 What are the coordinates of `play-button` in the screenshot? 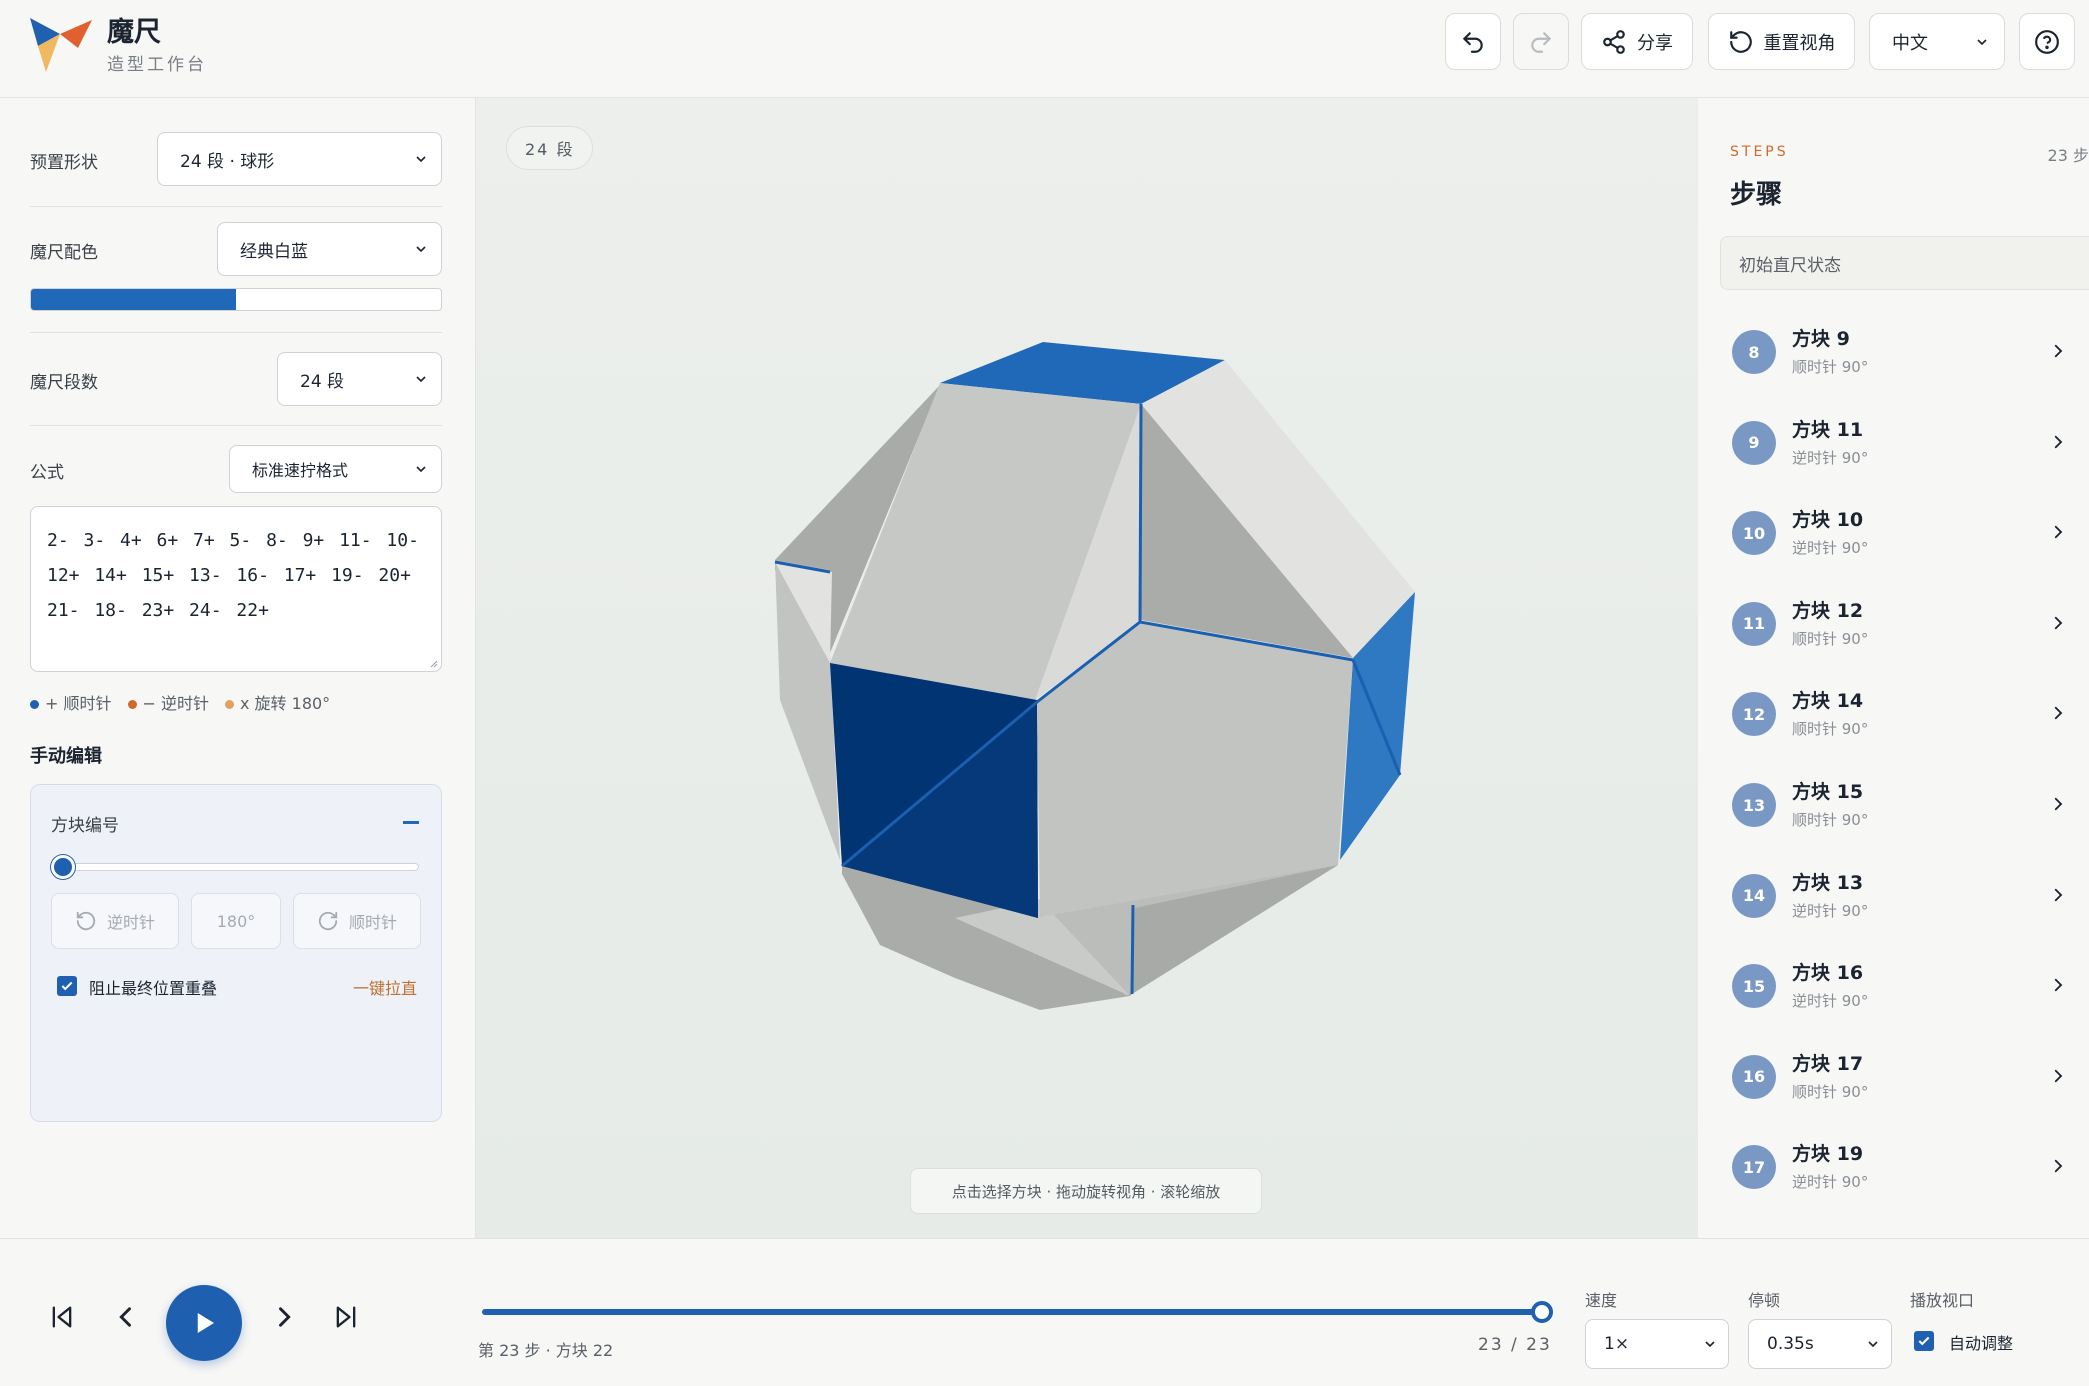 It's located at (204, 1323).